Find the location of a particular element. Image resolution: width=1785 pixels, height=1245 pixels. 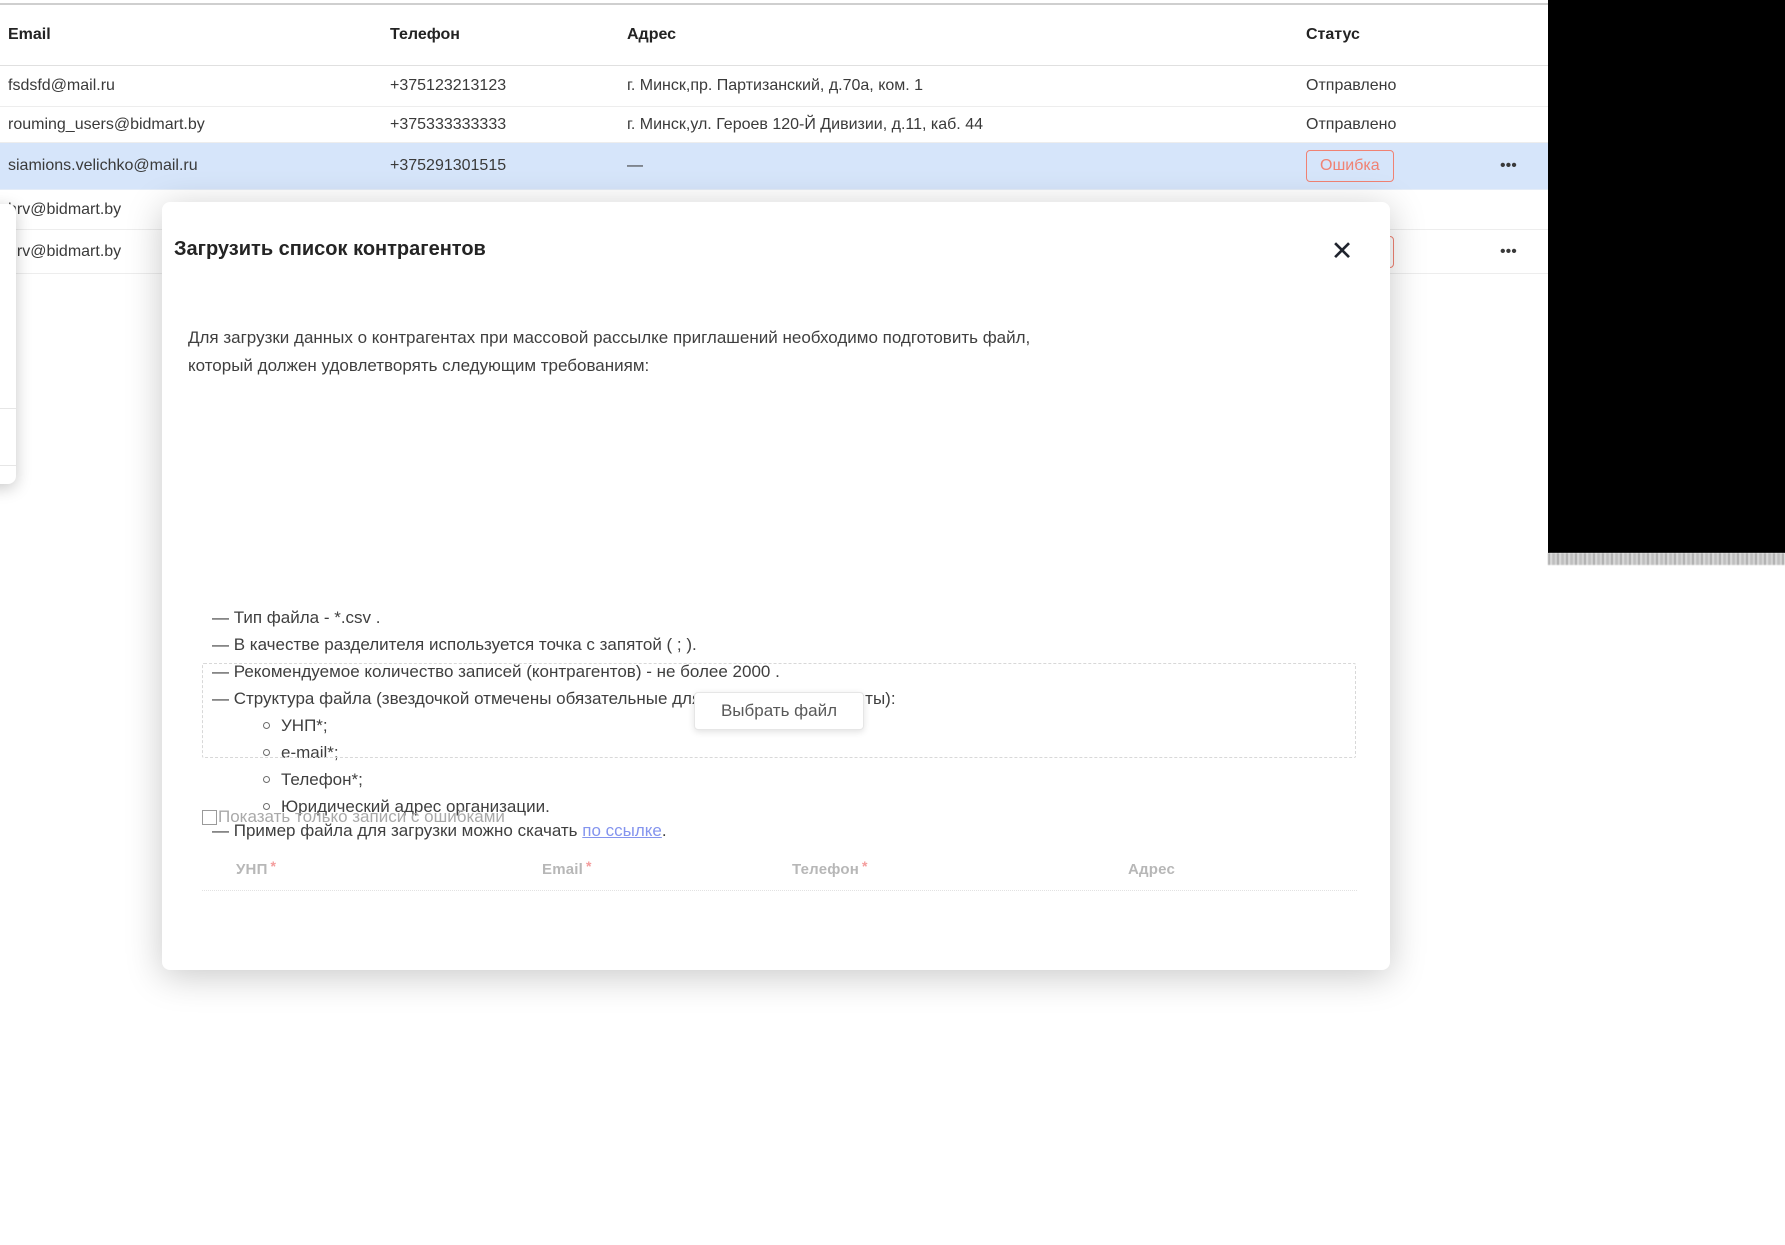

show-errors-checkbox-label: Показать только записи с ошибками is located at coordinates (361, 816).